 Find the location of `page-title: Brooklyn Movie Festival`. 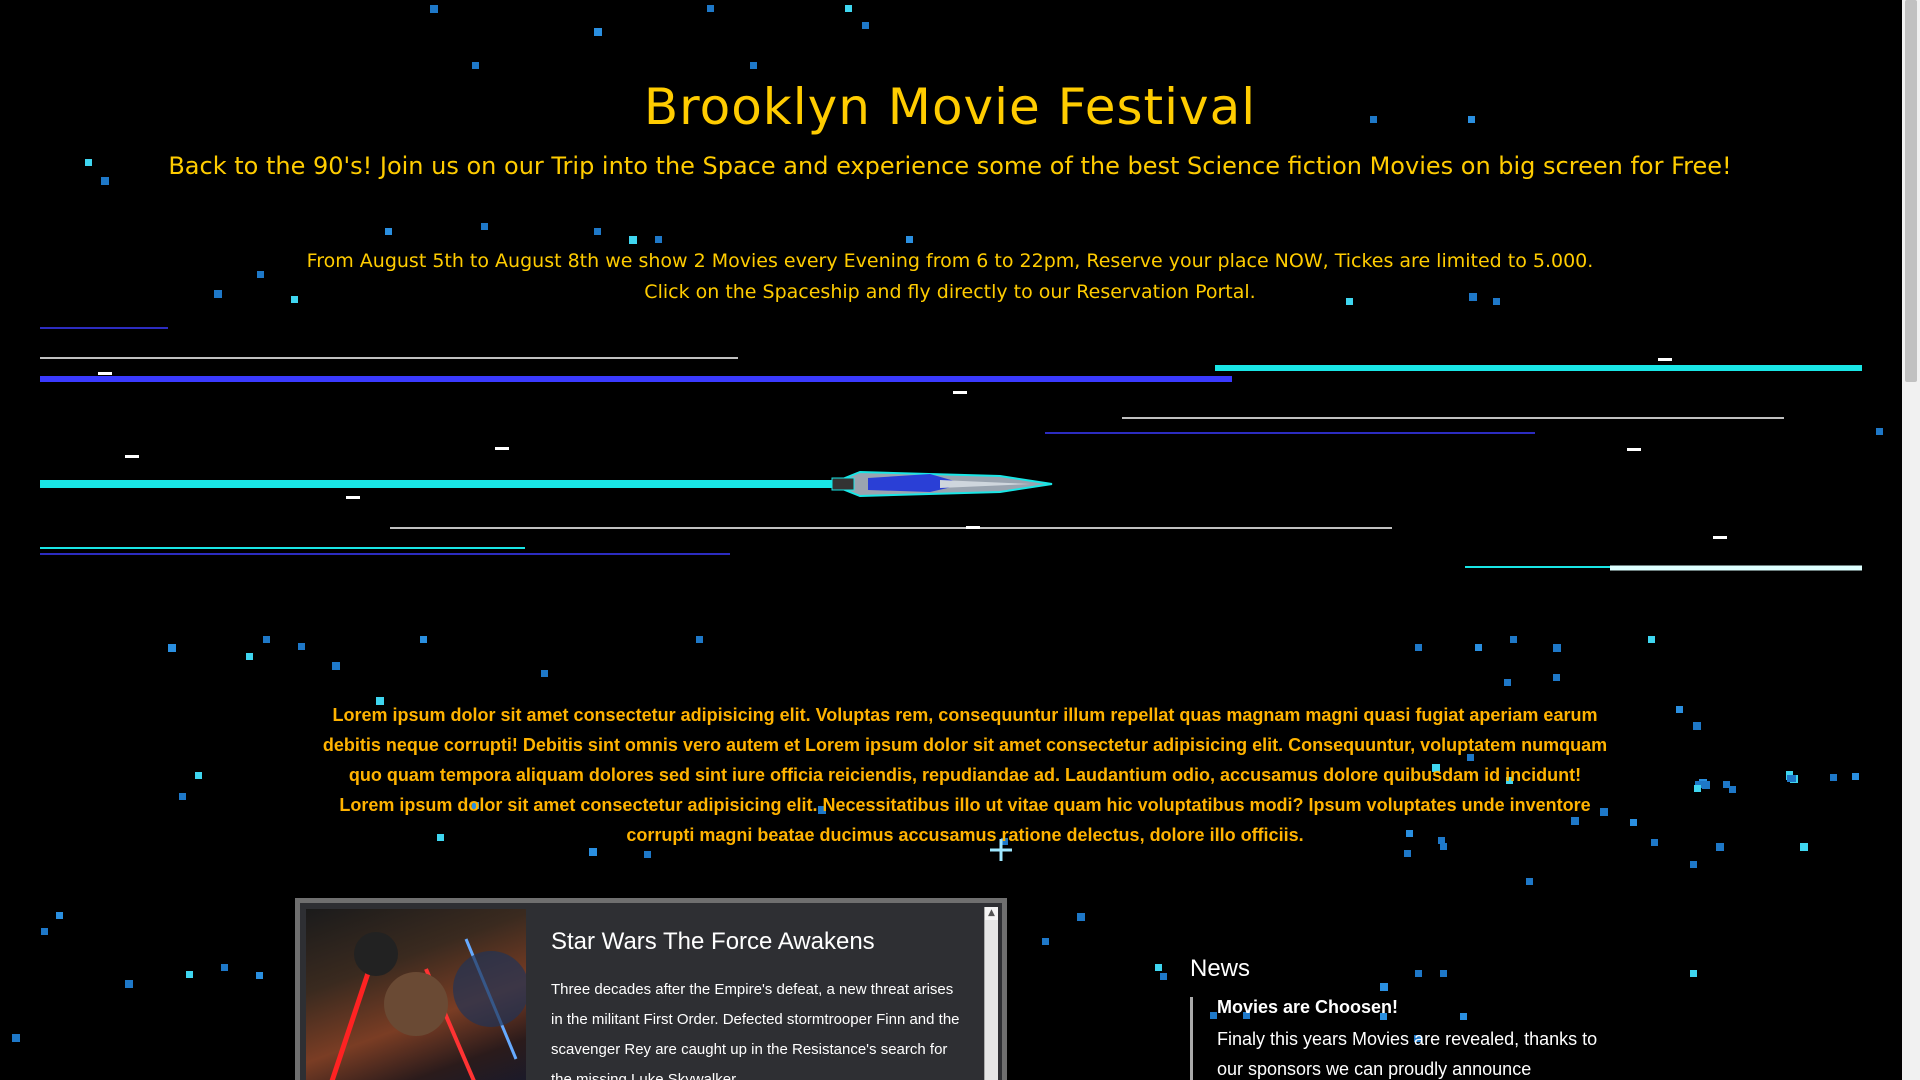

page-title: Brooklyn Movie Festival is located at coordinates (950, 107).